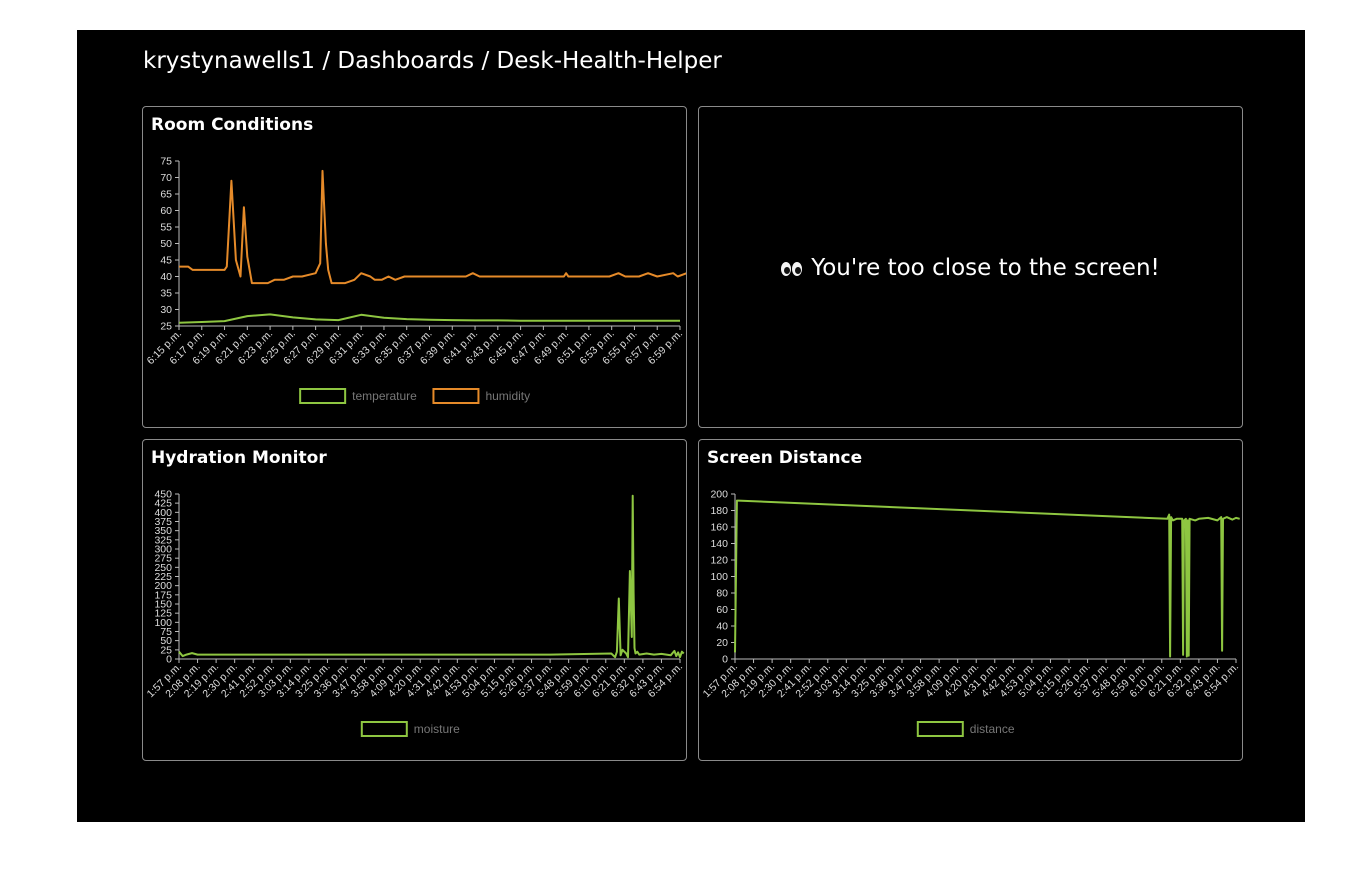 The width and height of the screenshot is (1348, 872). I want to click on legend-item-temperature: temperature, so click(358, 396).